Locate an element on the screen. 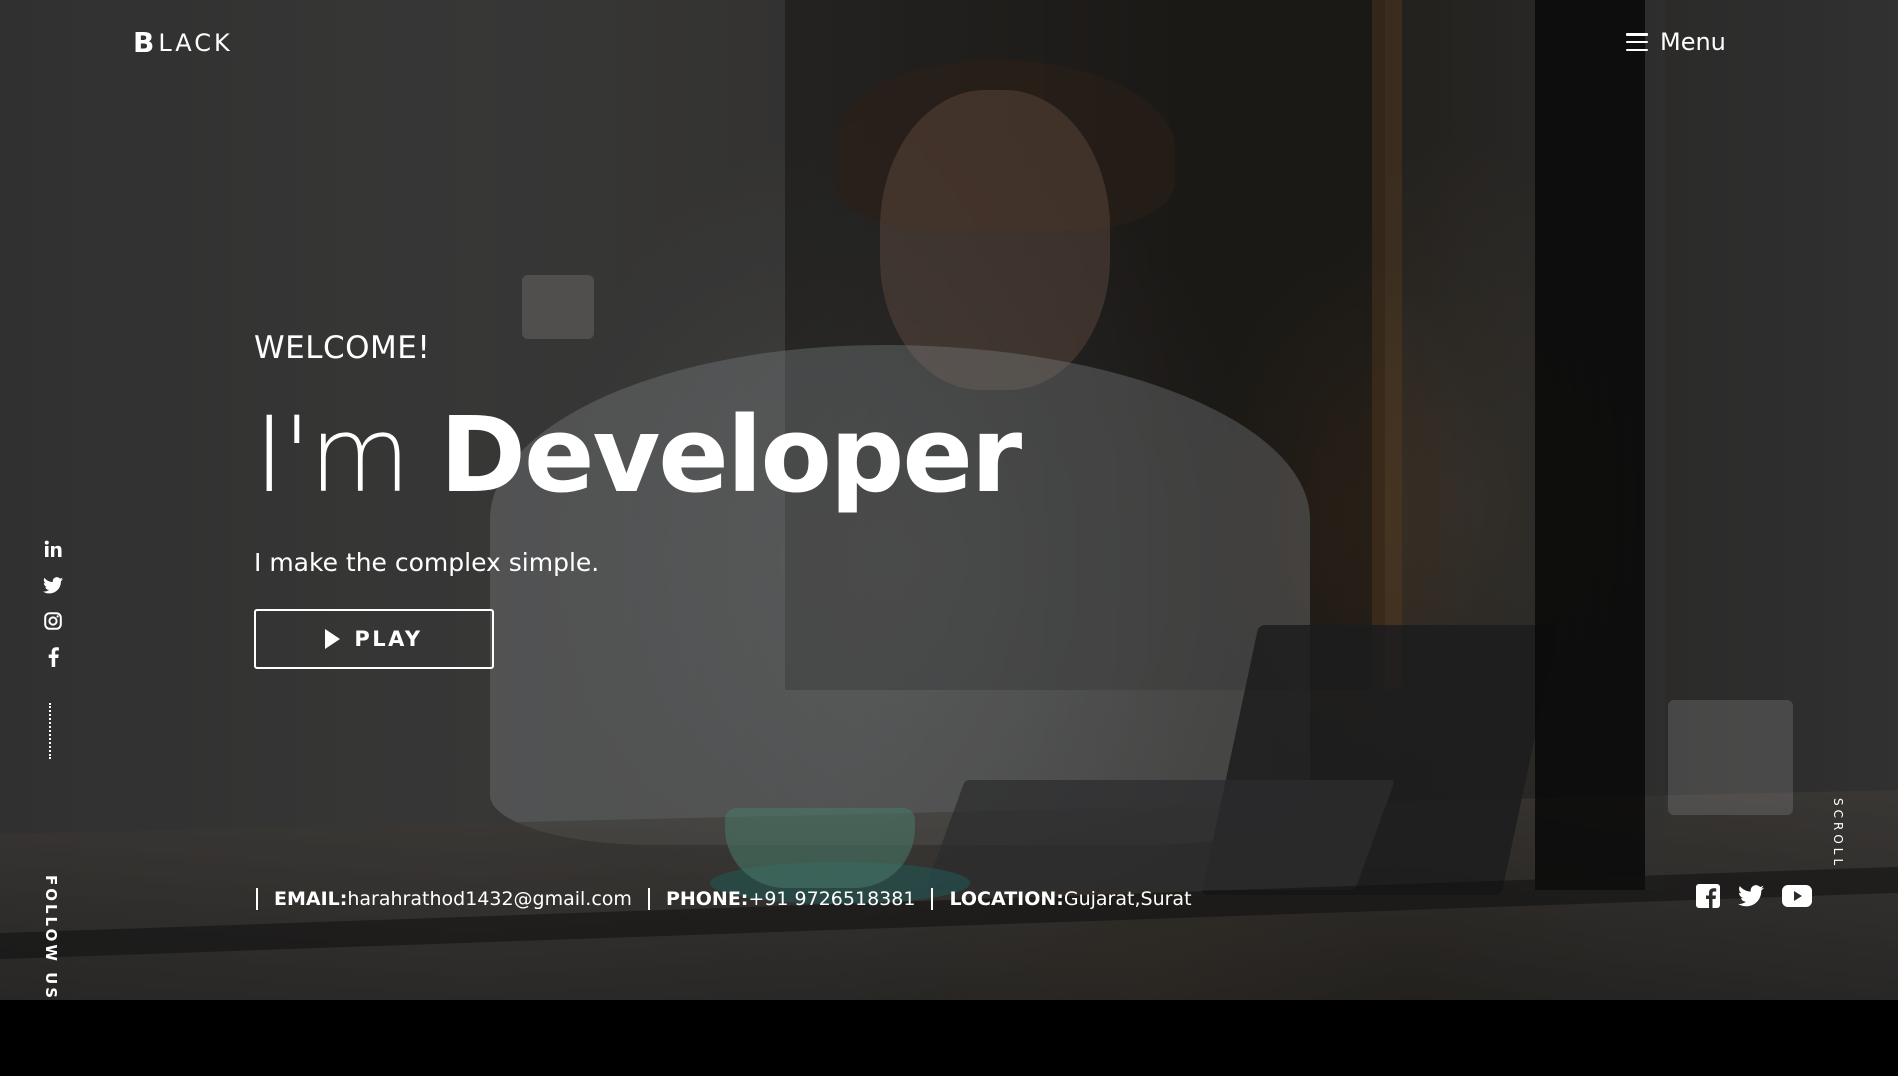 The image size is (1898, 1076). youtube-icon is located at coordinates (1797, 896).